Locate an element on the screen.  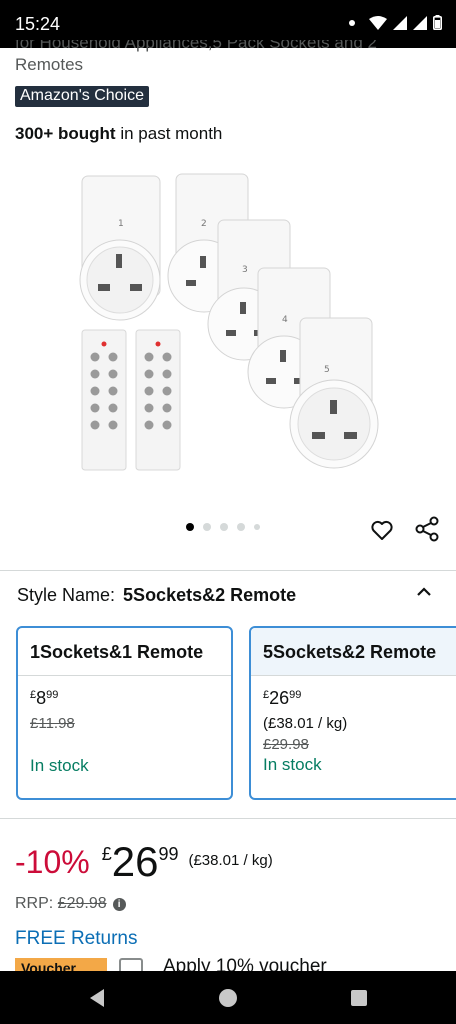
heart-icon is located at coordinates (382, 530).